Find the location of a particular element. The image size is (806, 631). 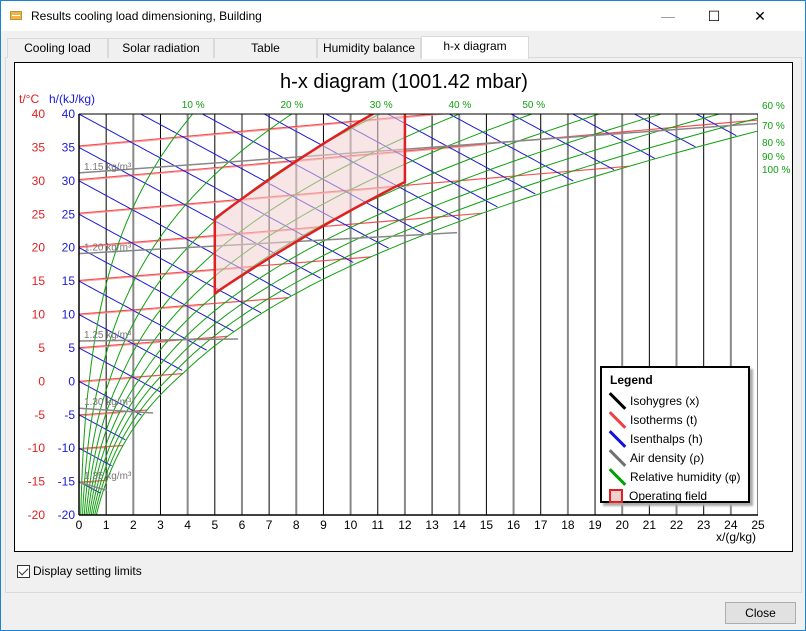

x-tick-label: 4 is located at coordinates (187, 525).